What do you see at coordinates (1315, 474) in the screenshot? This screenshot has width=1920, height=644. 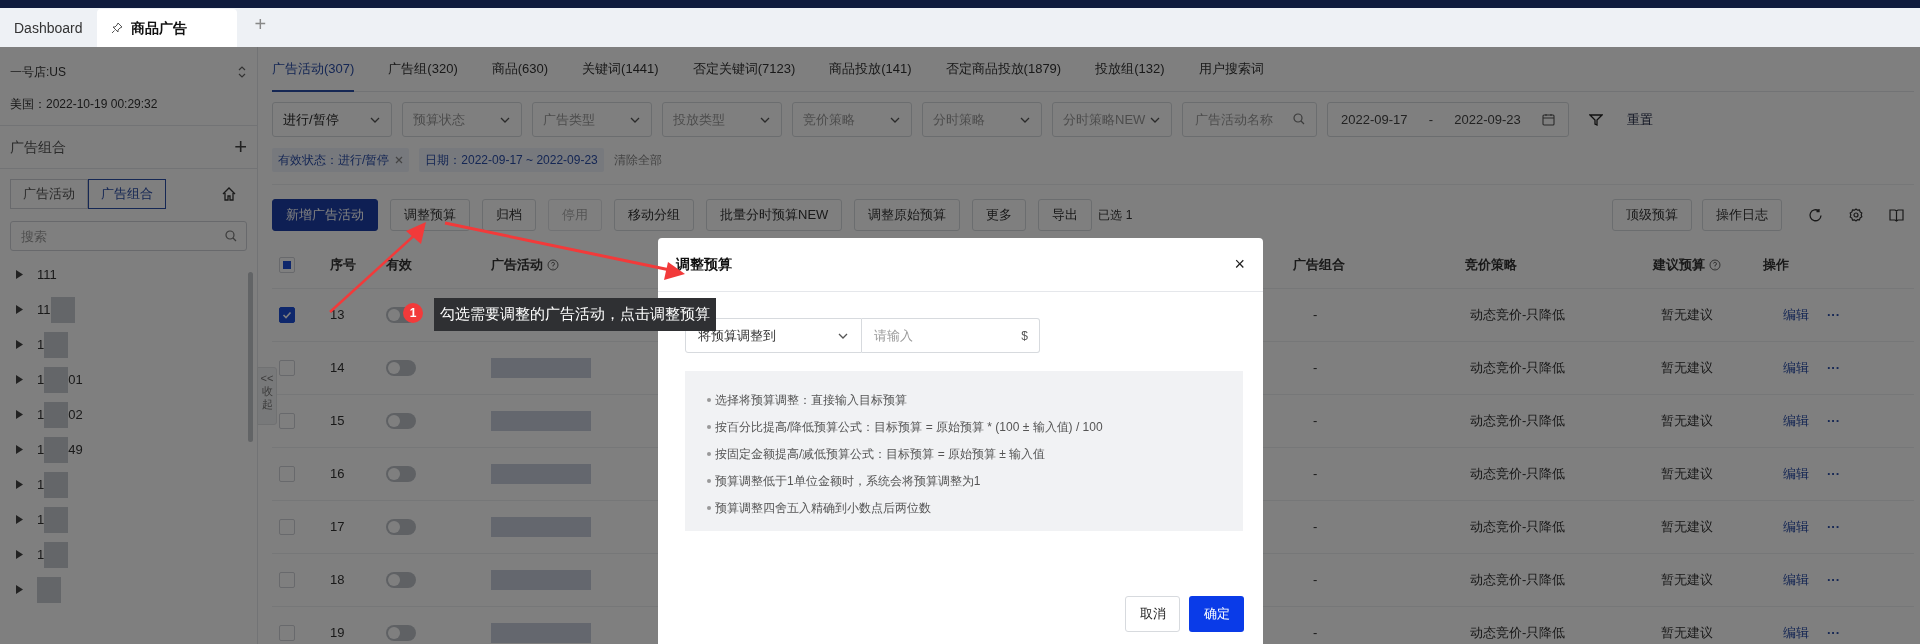 I see `table-cell: -` at bounding box center [1315, 474].